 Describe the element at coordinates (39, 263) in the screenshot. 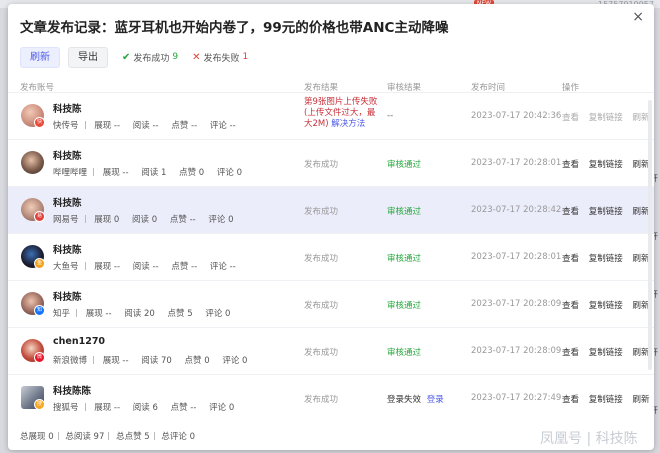

I see `dayu-icon: 鱼` at that location.